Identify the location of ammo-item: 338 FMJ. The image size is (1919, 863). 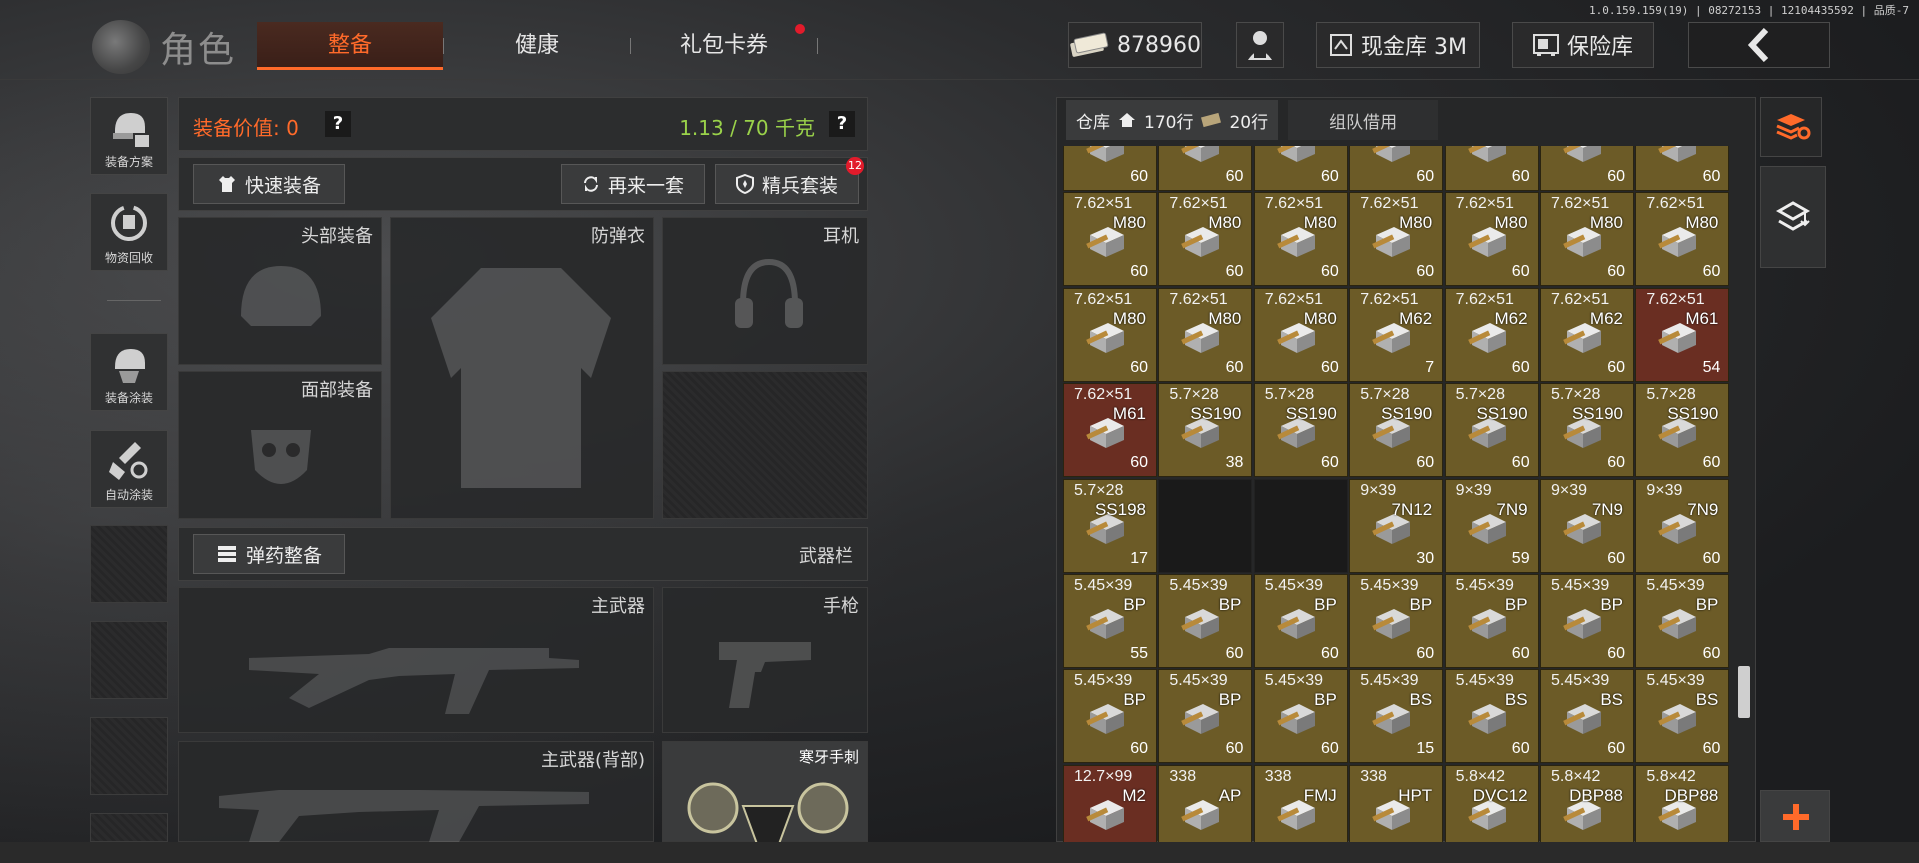
(1300, 803).